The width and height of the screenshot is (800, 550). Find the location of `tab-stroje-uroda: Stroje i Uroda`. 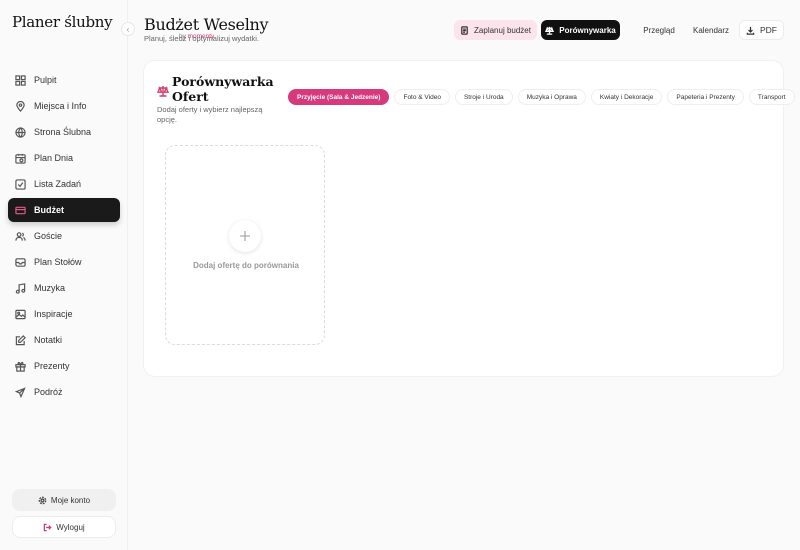

tab-stroje-uroda: Stroje i Uroda is located at coordinates (483, 97).